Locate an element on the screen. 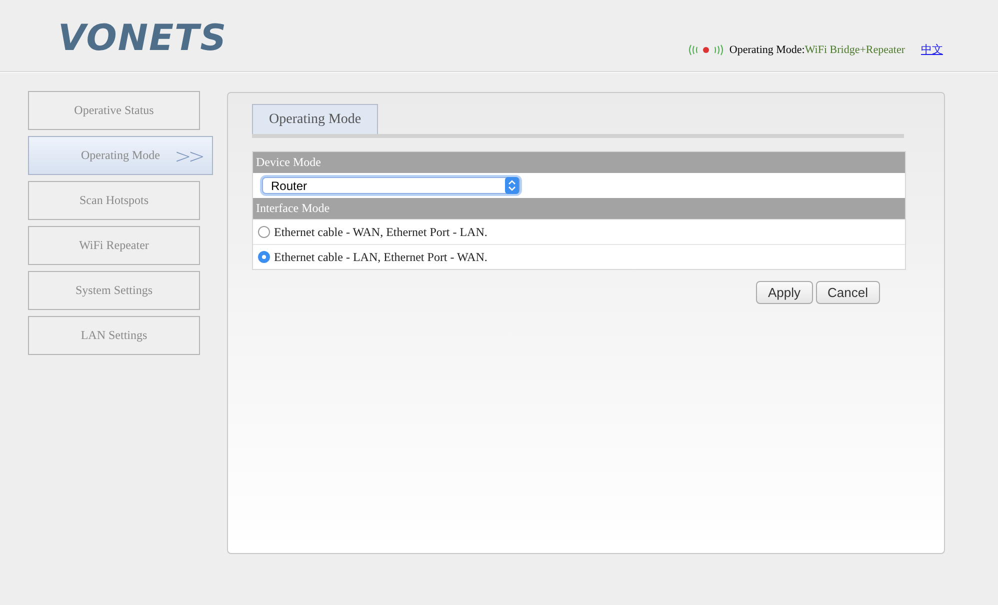 This screenshot has width=998, height=605. device-mode-select: Router is located at coordinates (391, 185).